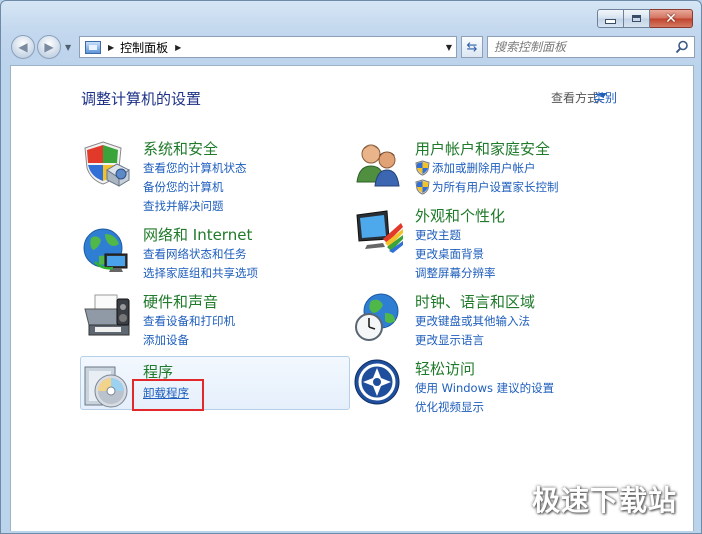  I want to click on watermark-text: 极速下载站, so click(604, 500).